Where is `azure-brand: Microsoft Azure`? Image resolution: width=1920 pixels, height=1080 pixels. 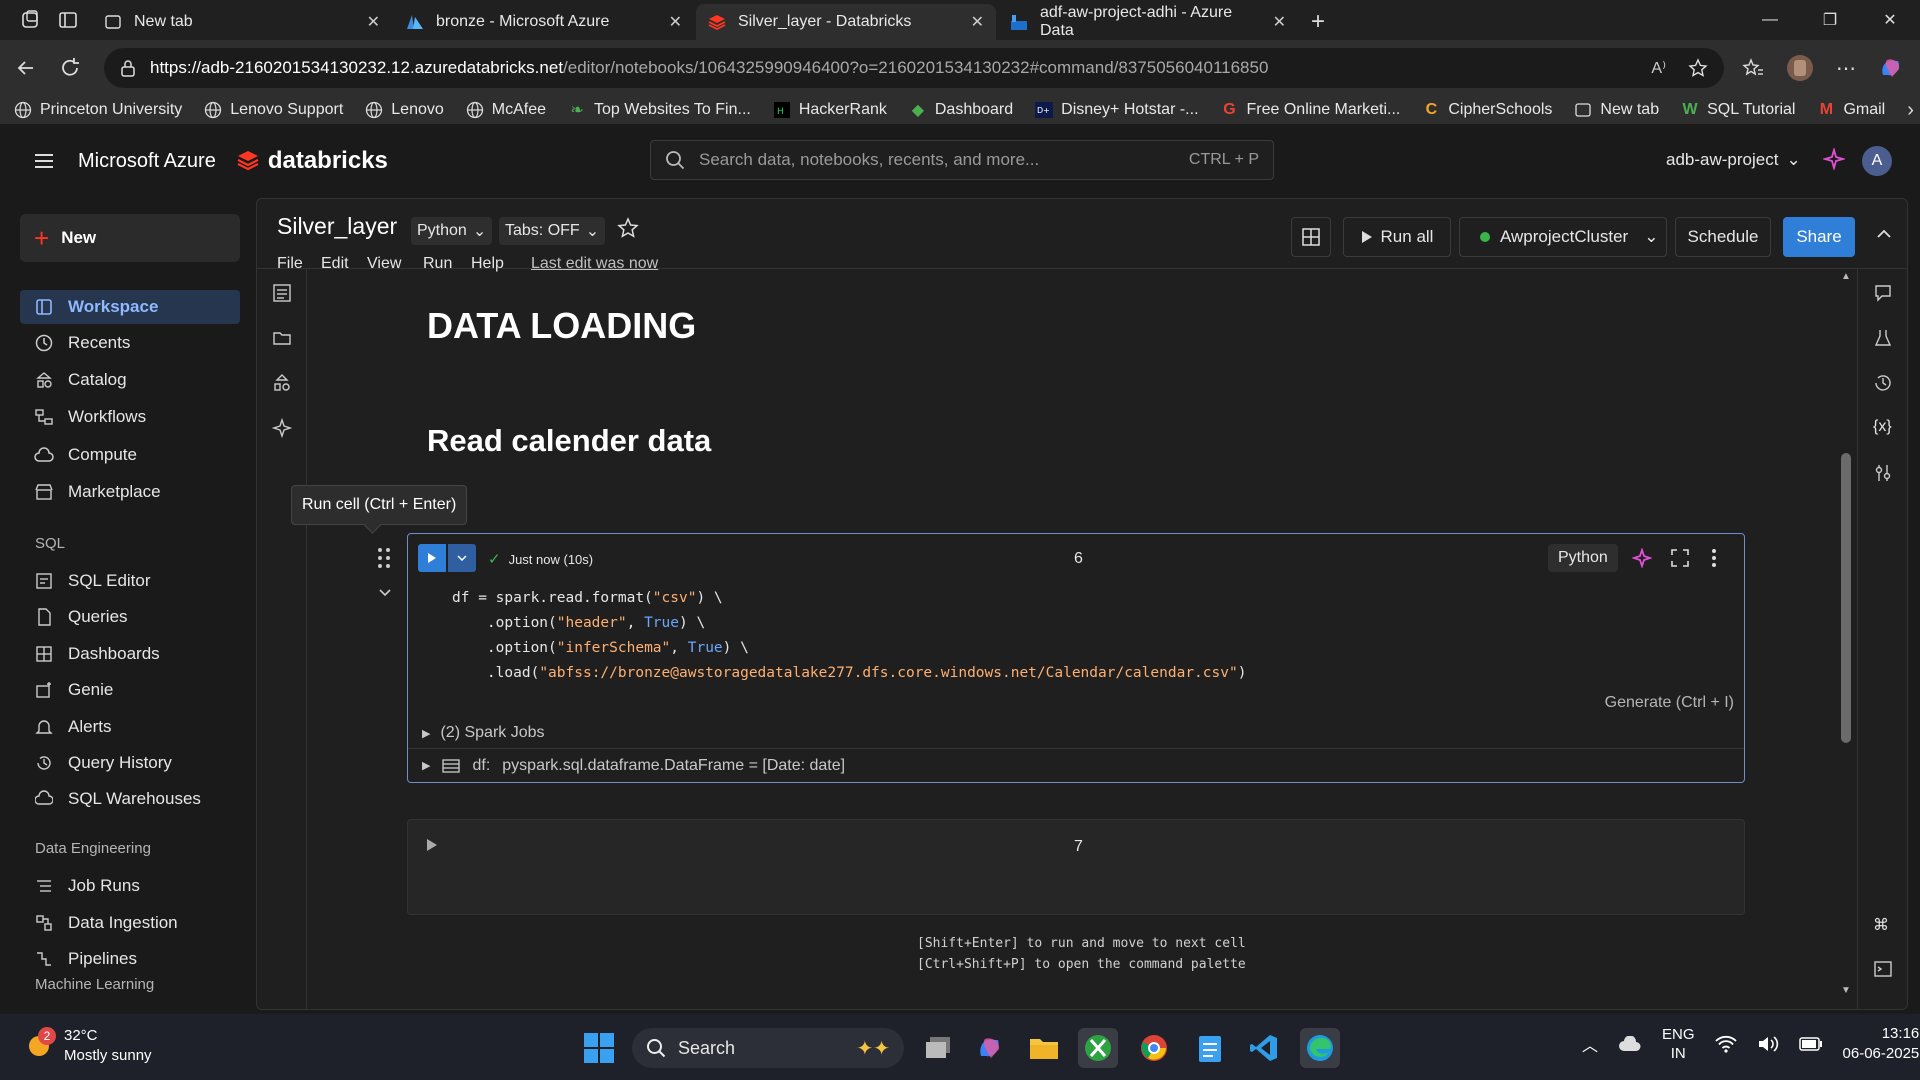 azure-brand: Microsoft Azure is located at coordinates (147, 161).